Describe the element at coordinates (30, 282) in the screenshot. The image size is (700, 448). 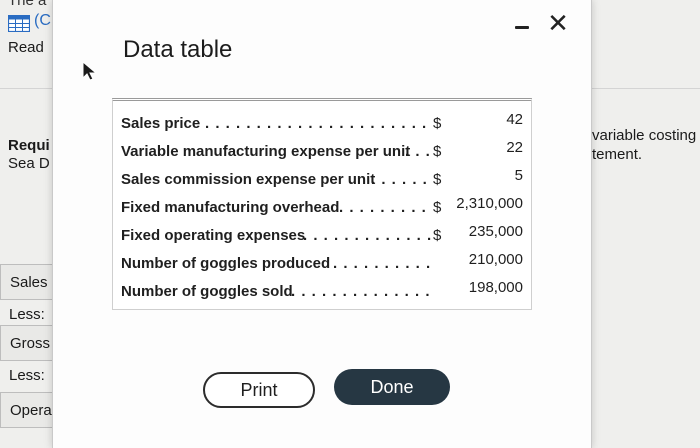
I see `income-row-sales: Sales` at that location.